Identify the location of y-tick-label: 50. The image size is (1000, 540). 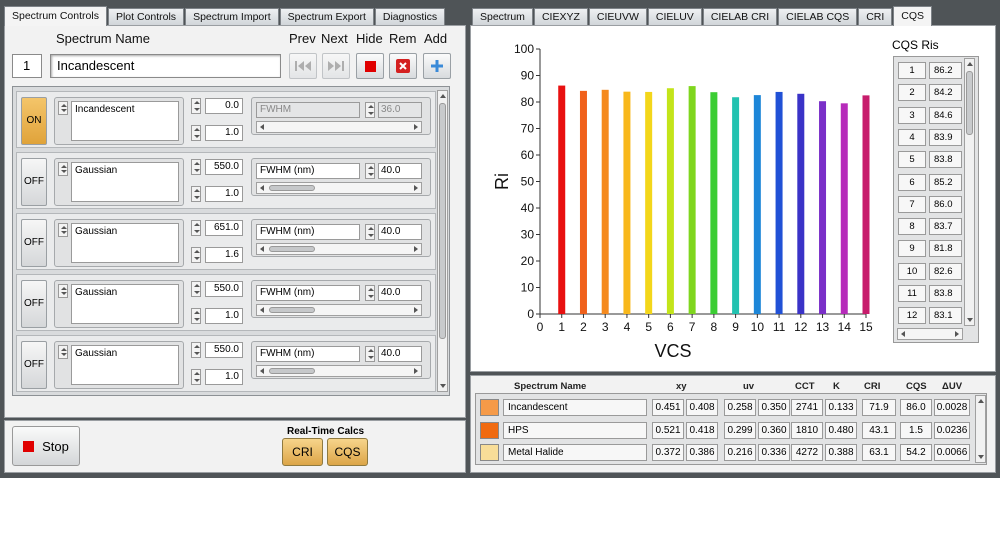
(528, 182).